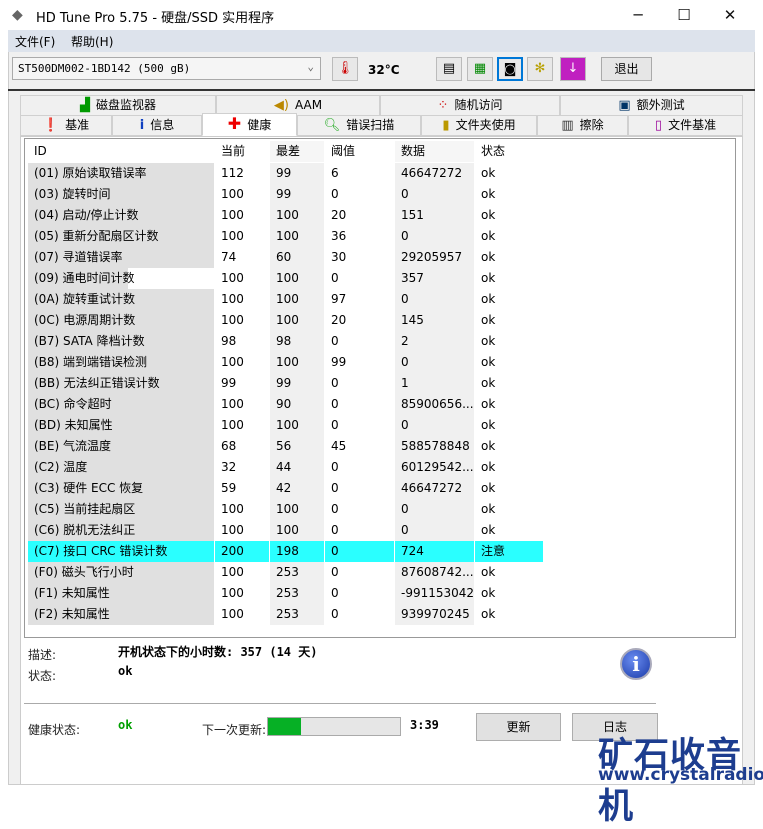  I want to click on save-button: ↓, so click(573, 69).